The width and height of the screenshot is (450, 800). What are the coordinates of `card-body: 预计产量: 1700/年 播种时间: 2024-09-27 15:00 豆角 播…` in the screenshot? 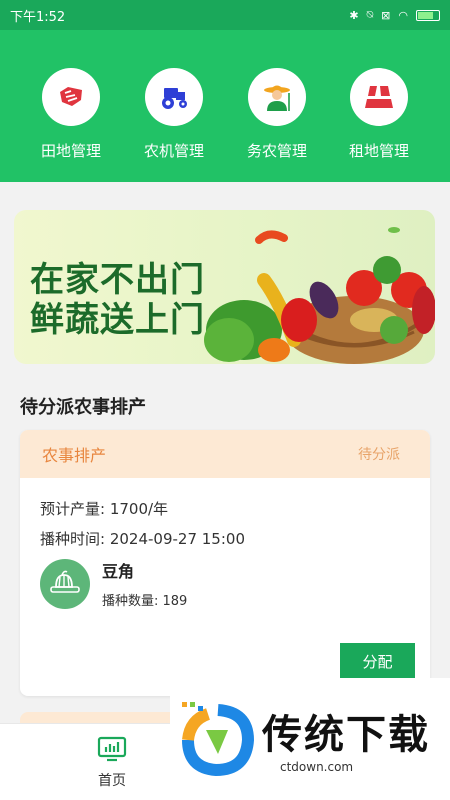 It's located at (225, 543).